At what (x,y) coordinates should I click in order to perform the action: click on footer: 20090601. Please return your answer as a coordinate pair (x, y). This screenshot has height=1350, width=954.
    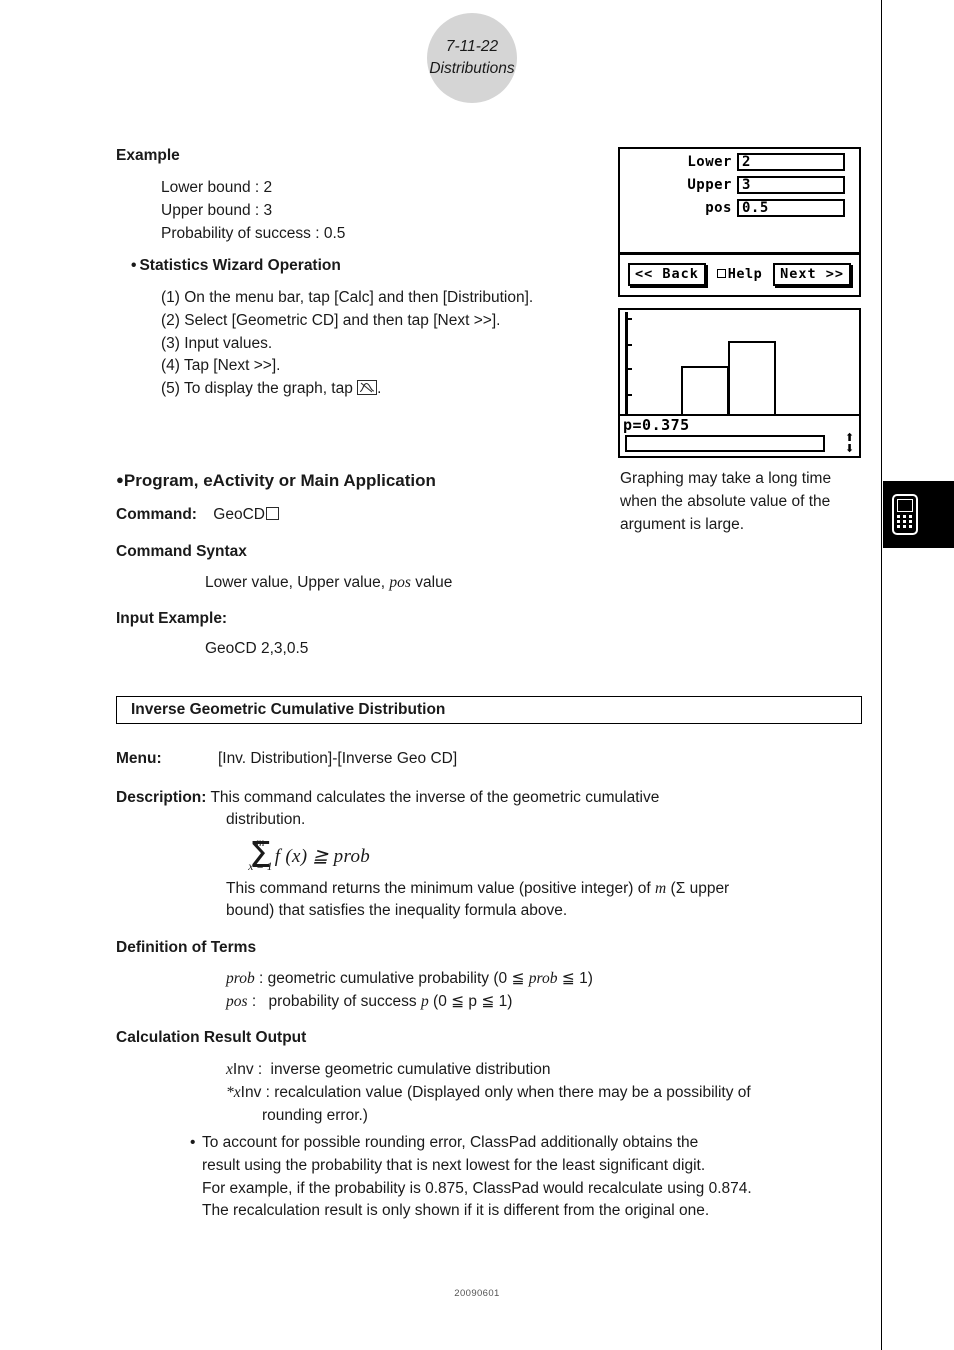
    Looking at the image, I should click on (477, 1293).